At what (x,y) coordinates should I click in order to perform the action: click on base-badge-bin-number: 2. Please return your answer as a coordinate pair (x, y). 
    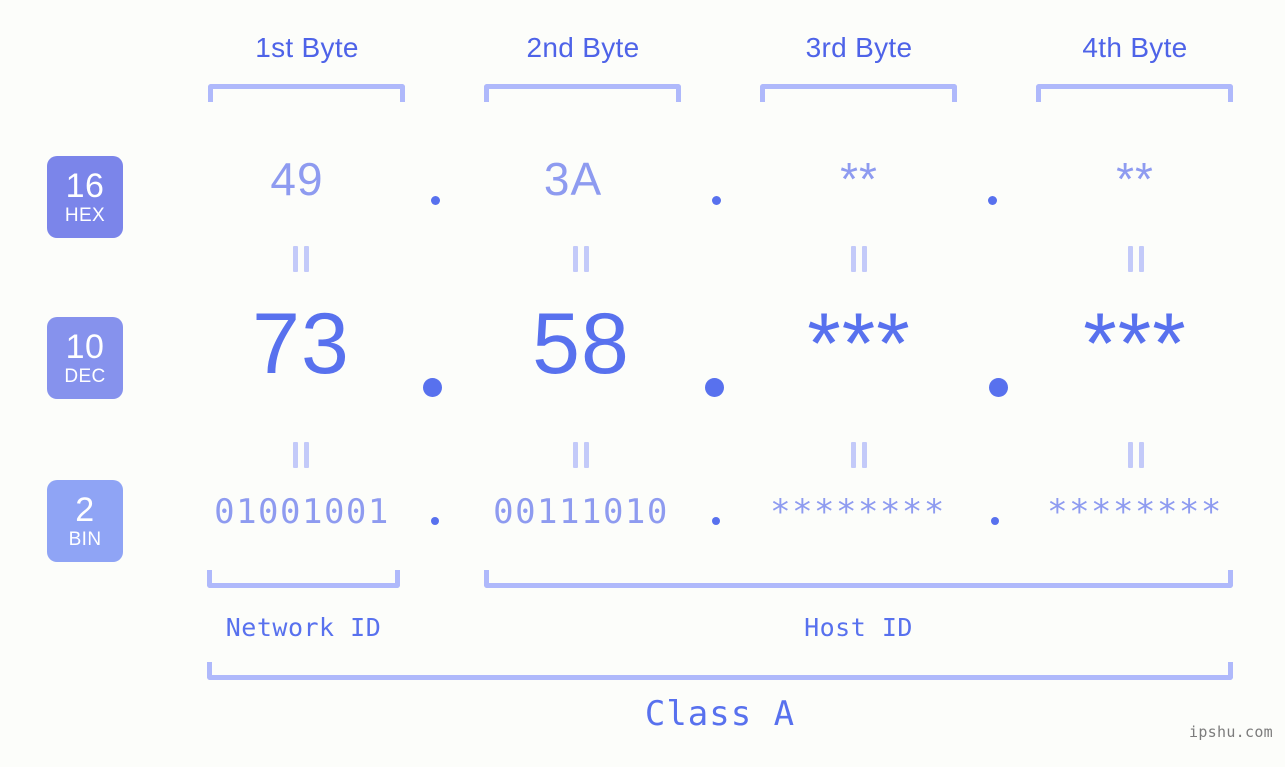
    Looking at the image, I should click on (85, 510).